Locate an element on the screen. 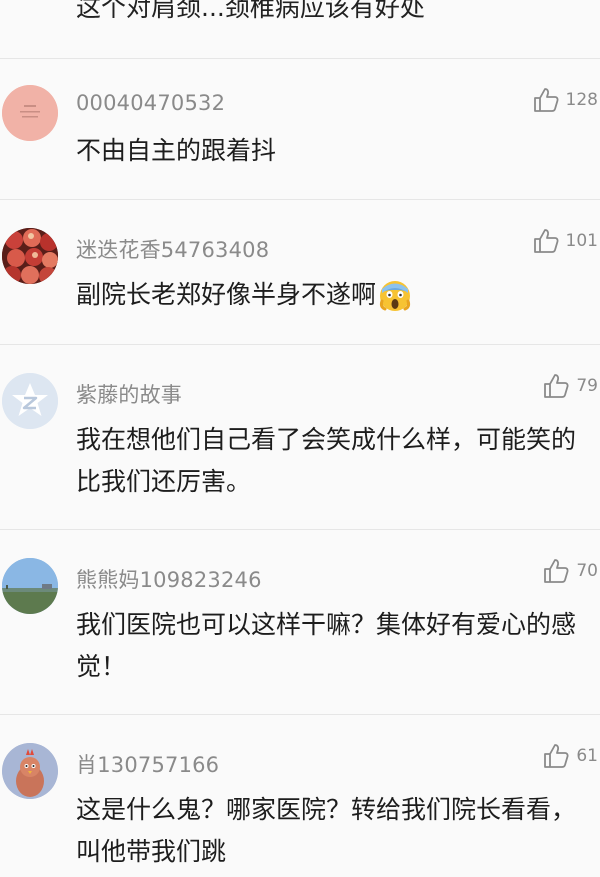 The height and width of the screenshot is (877, 600). like-count: 101 is located at coordinates (581, 241).